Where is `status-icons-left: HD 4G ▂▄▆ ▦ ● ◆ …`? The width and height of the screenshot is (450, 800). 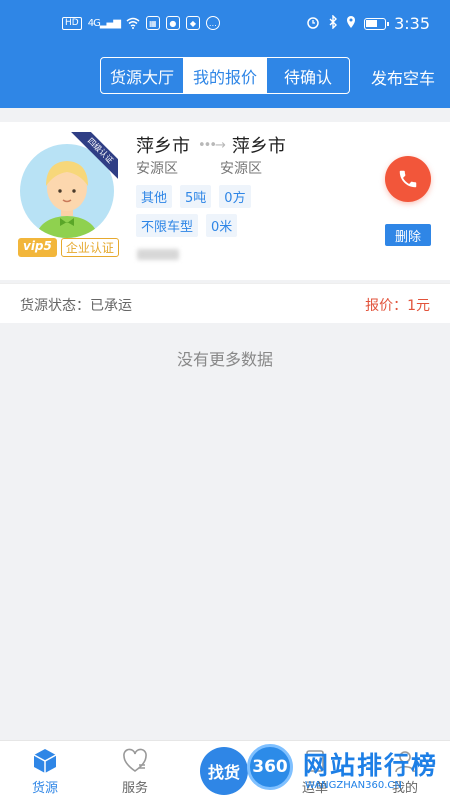
status-icons-left: HD 4G ▂▄▆ ▦ ● ◆ … is located at coordinates (141, 23).